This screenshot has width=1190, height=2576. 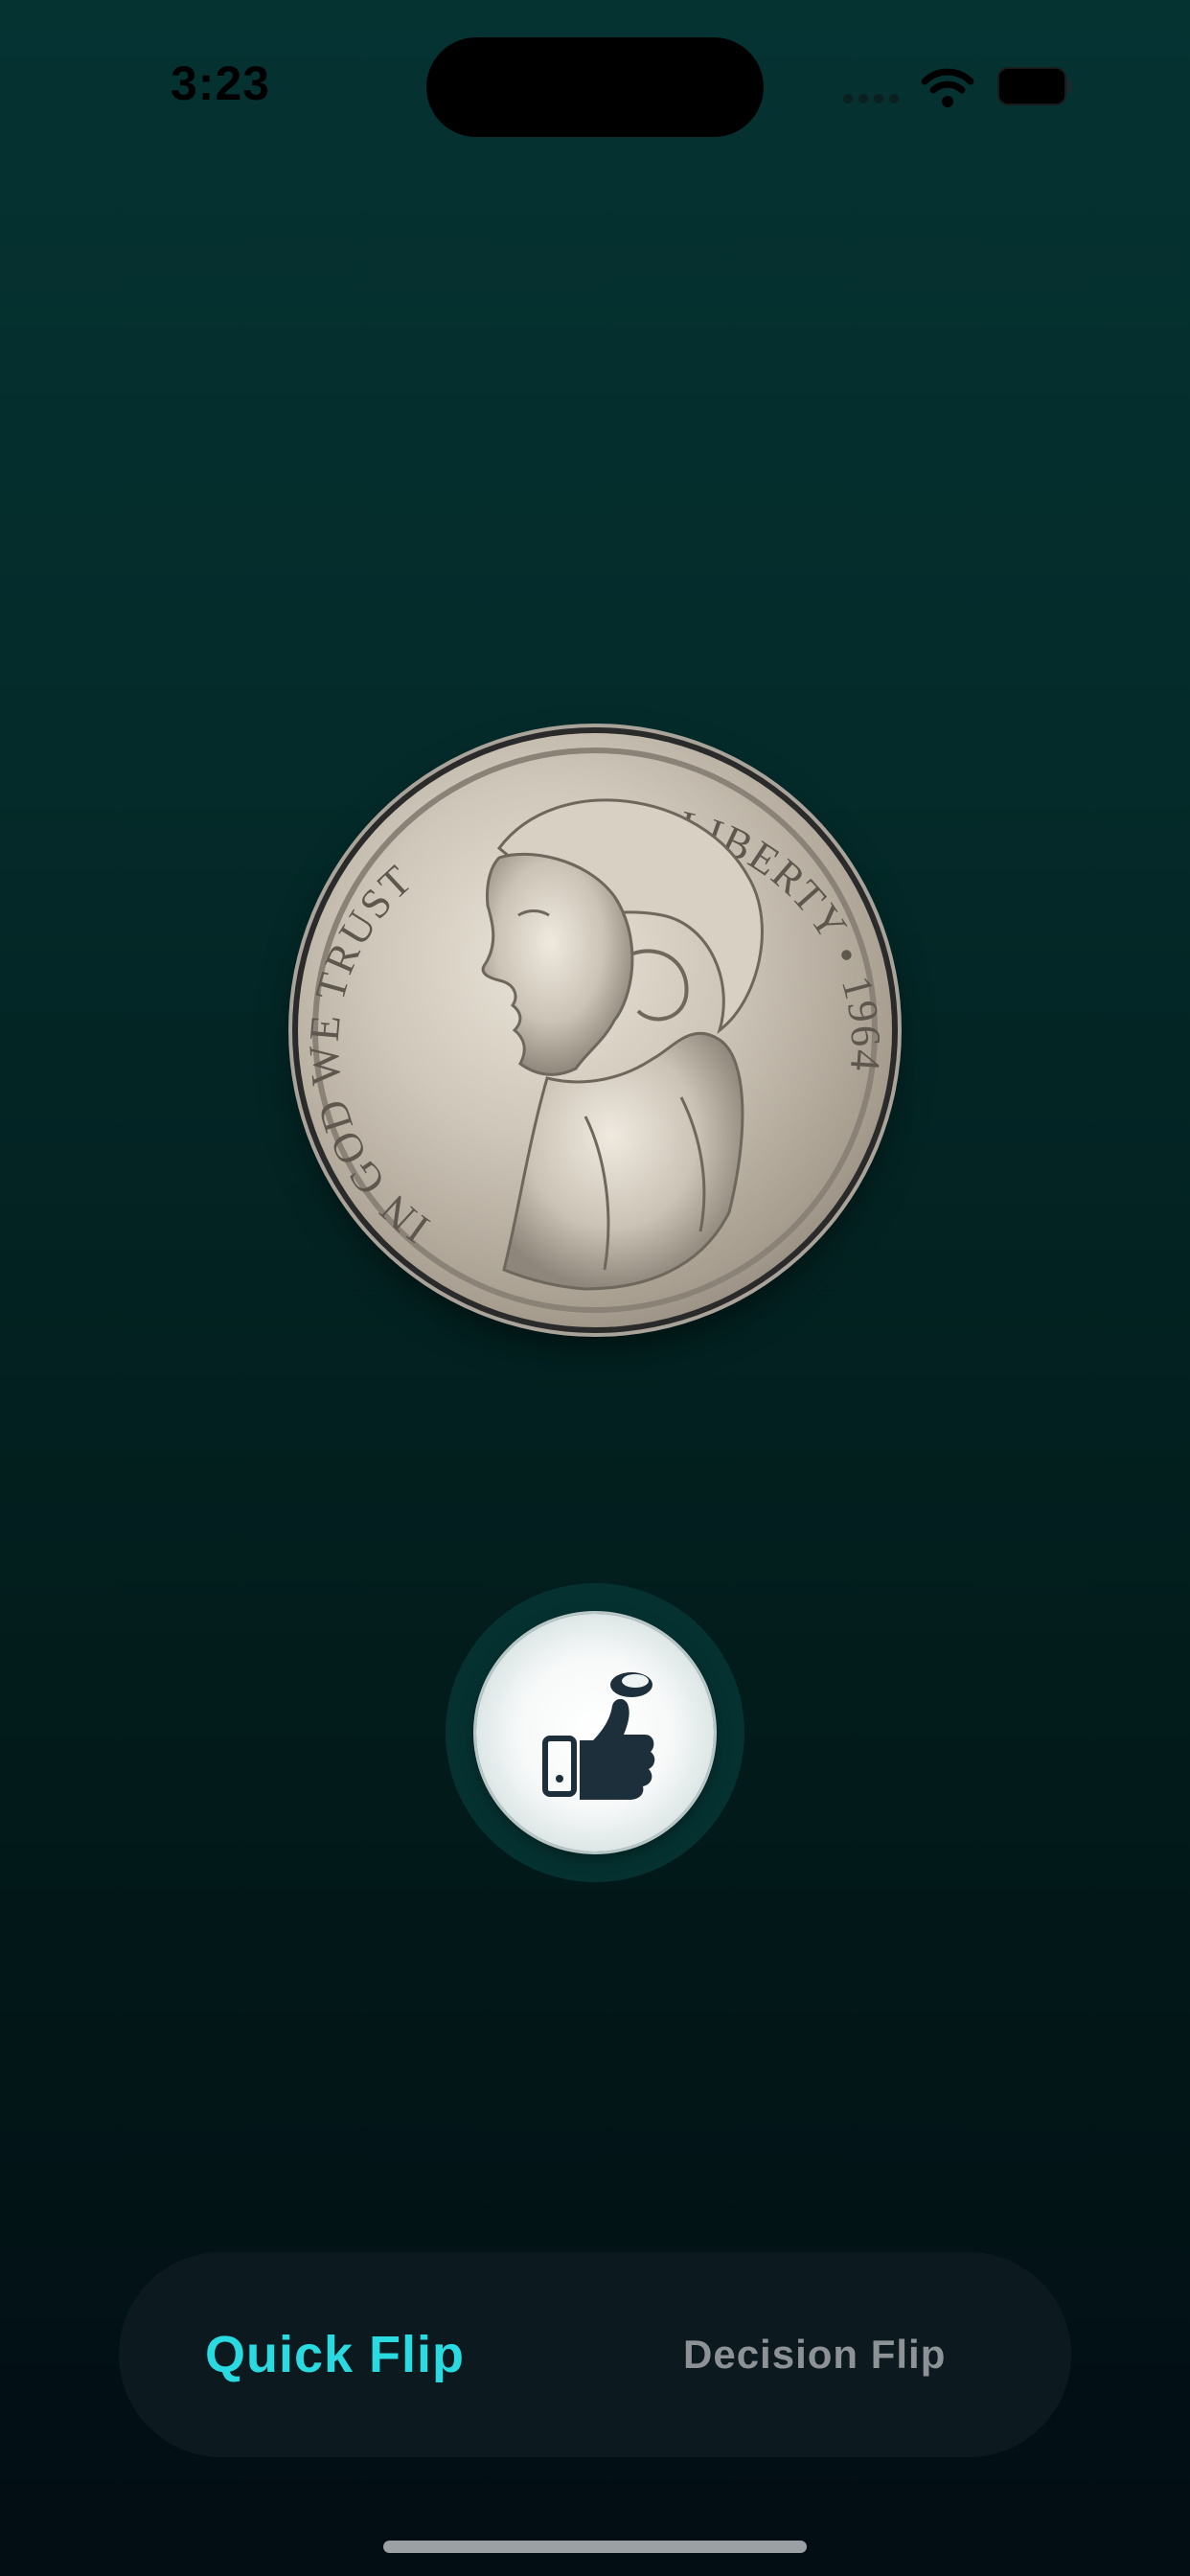 I want to click on cellular-signal-icon, so click(x=872, y=99).